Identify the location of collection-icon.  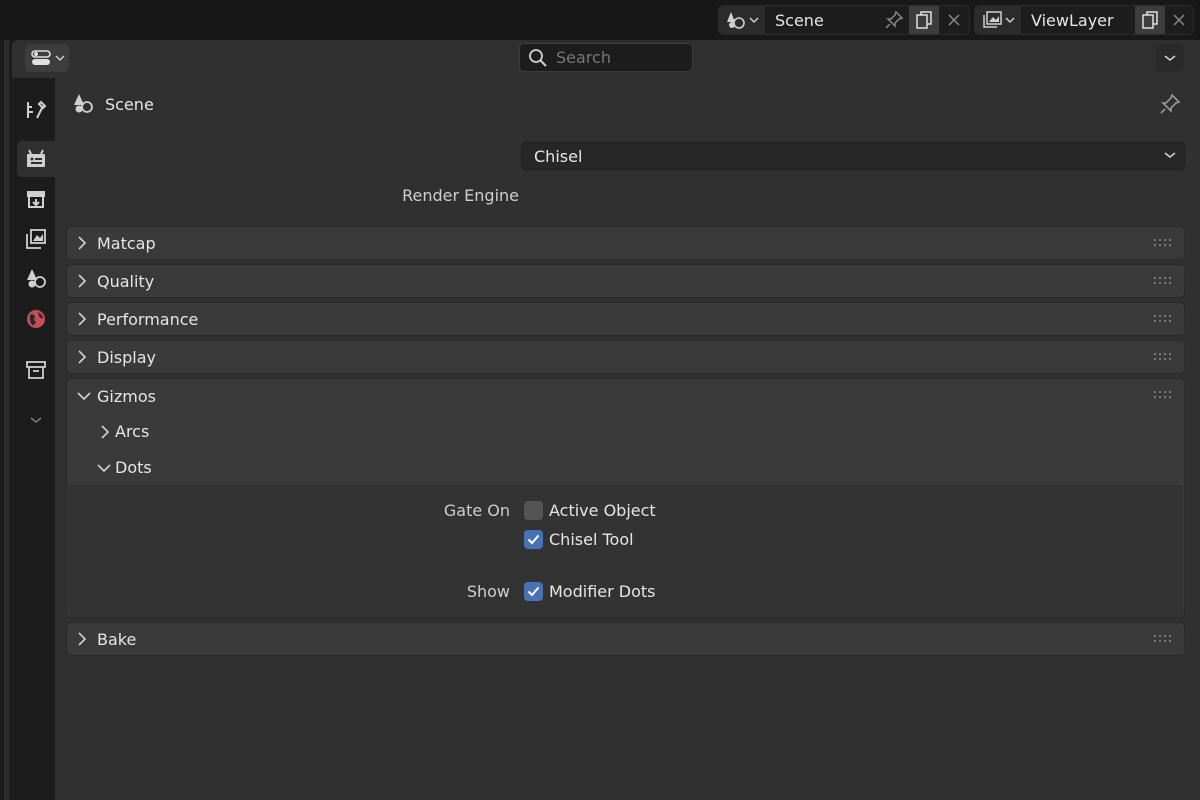
(36, 370).